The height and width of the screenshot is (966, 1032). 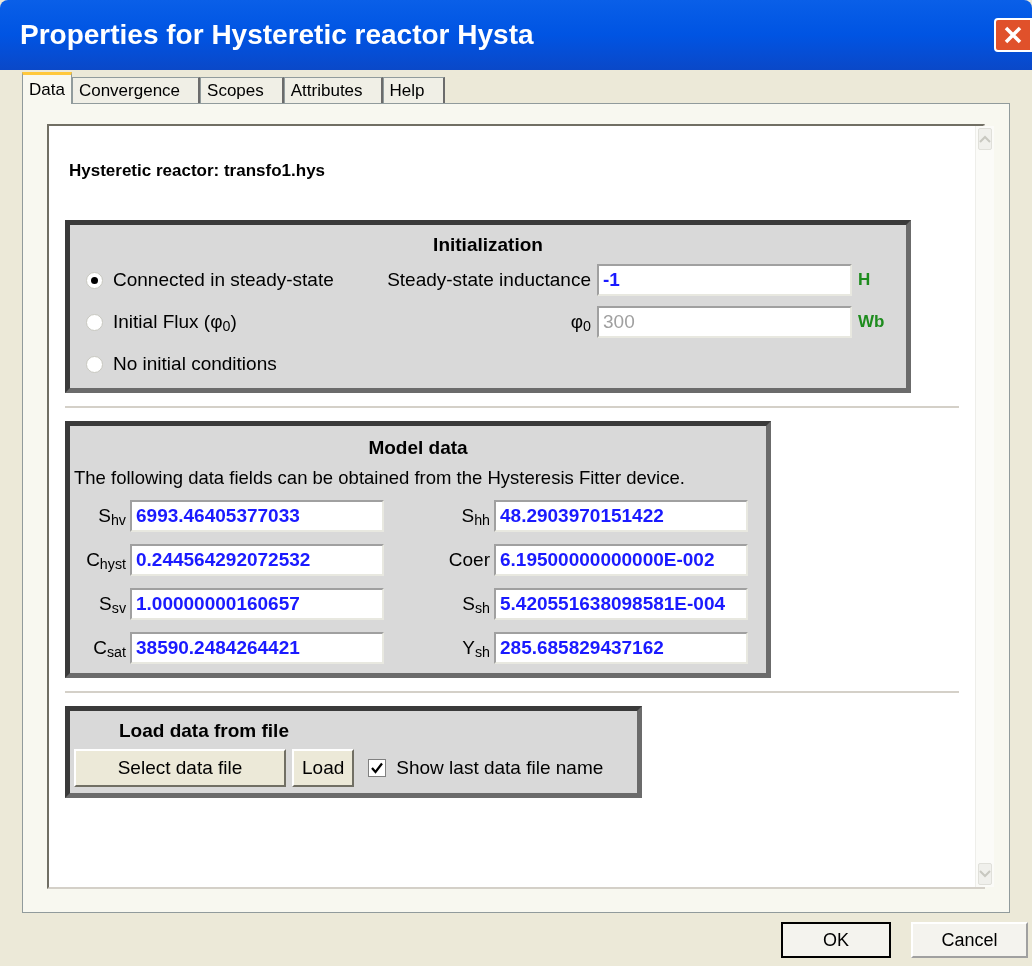 I want to click on window-title: Properties for Hysteretic reactor Hysta, so click(x=277, y=35).